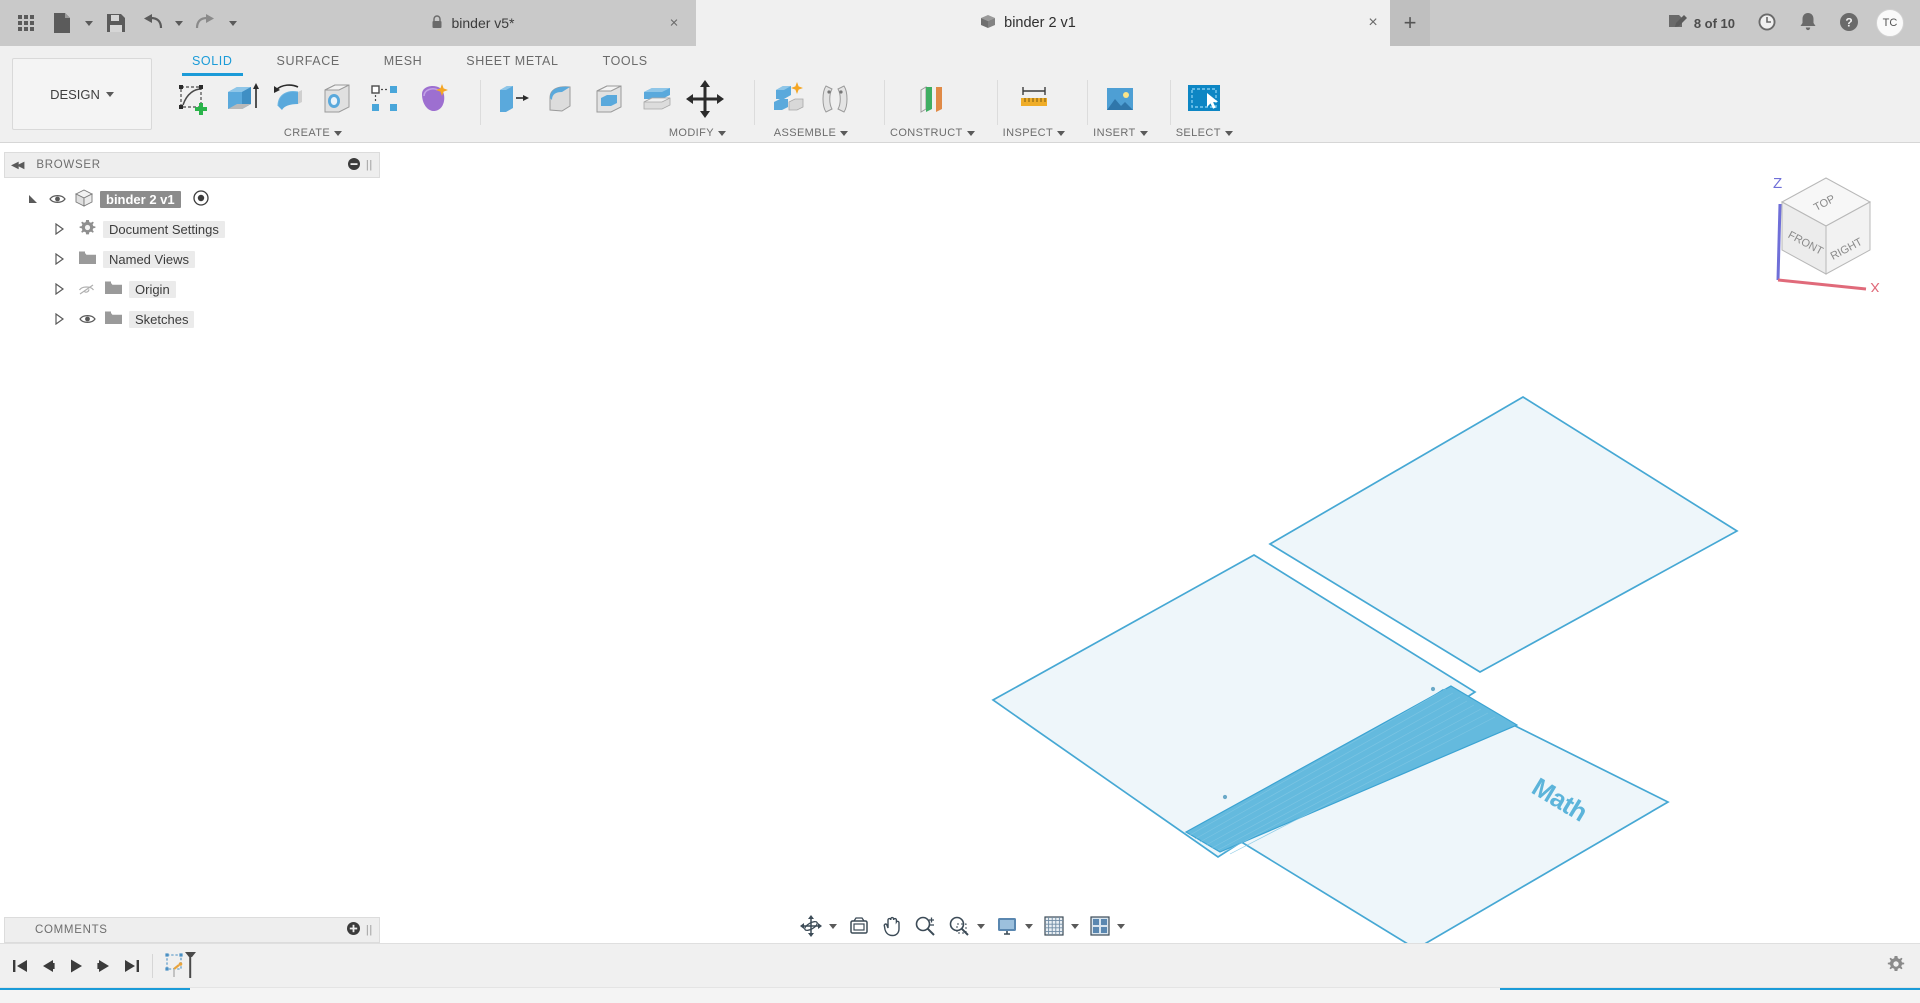 The height and width of the screenshot is (1003, 1920). Describe the element at coordinates (193, 99) in the screenshot. I see `create-sketch-icon` at that location.